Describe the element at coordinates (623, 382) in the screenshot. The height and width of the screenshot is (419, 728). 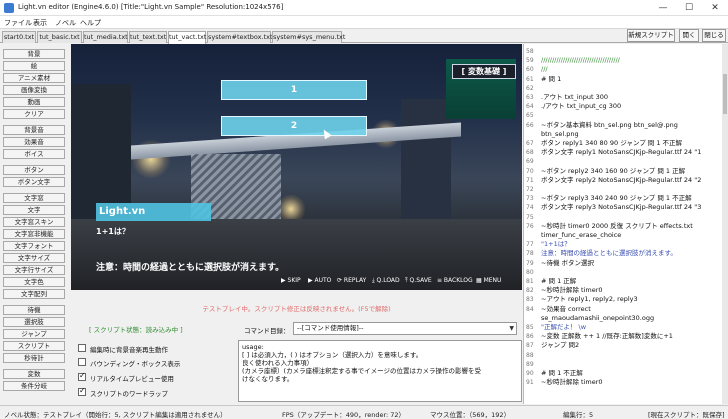
I see `script-line: 91 ~秒時計解除 timer0` at that location.